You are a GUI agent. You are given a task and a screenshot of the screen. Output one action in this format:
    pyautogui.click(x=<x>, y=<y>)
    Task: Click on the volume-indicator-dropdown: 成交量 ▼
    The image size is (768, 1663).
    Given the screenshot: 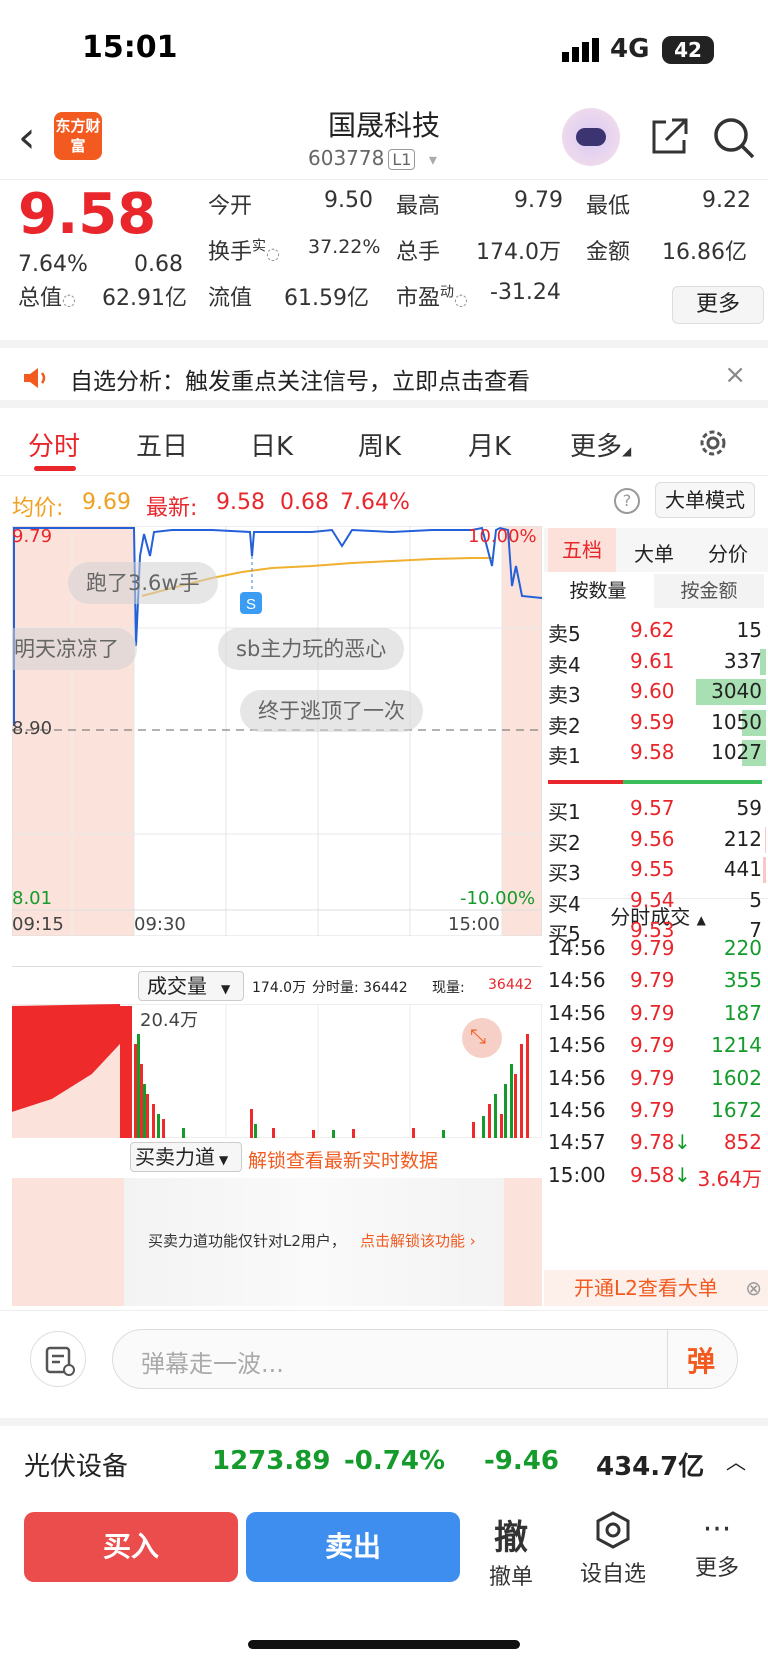 What is the action you would take?
    pyautogui.click(x=191, y=986)
    